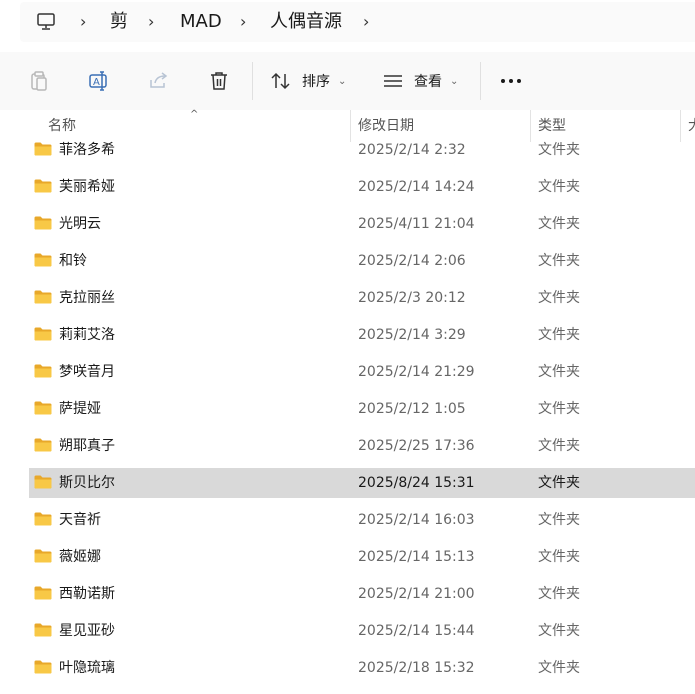  What do you see at coordinates (280, 81) in the screenshot?
I see `sort-icon` at bounding box center [280, 81].